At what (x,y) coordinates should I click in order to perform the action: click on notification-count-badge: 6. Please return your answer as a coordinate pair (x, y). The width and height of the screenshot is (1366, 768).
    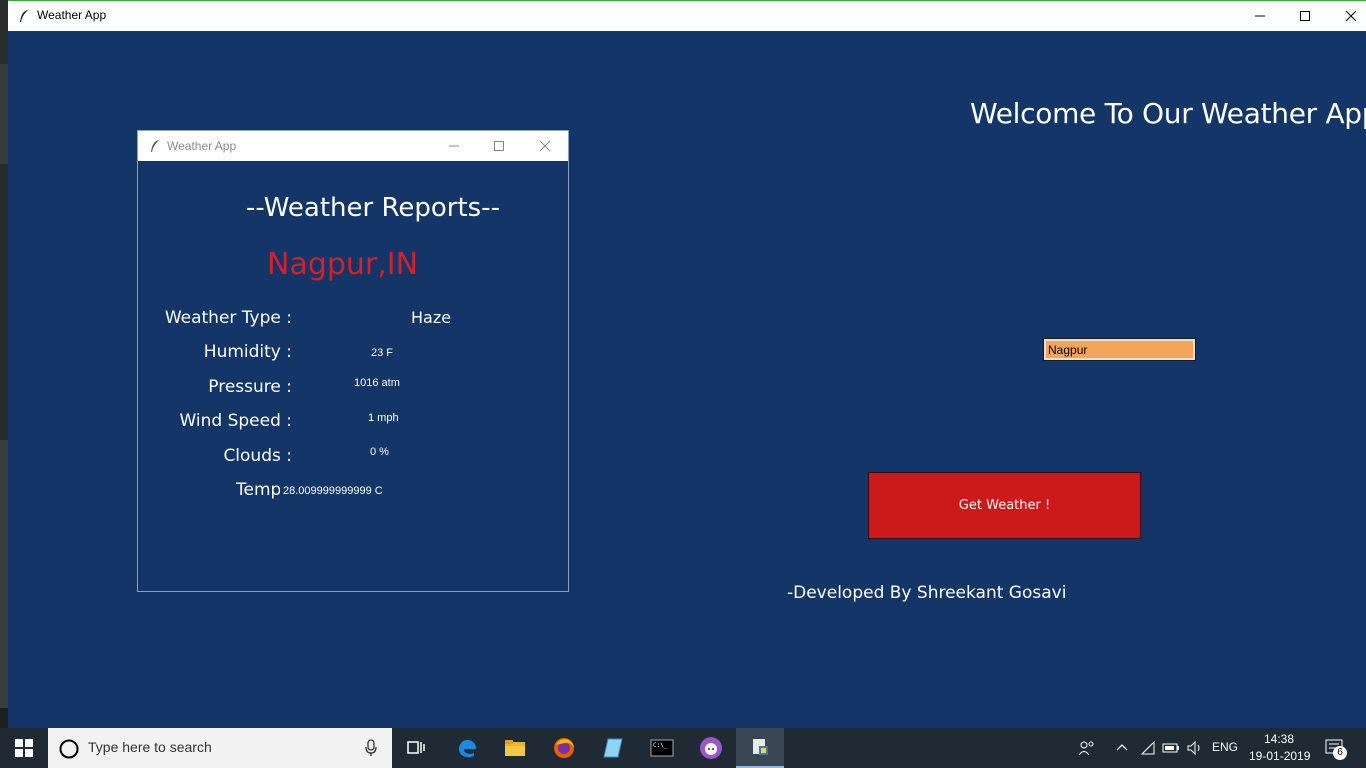
    Looking at the image, I should click on (1340, 753).